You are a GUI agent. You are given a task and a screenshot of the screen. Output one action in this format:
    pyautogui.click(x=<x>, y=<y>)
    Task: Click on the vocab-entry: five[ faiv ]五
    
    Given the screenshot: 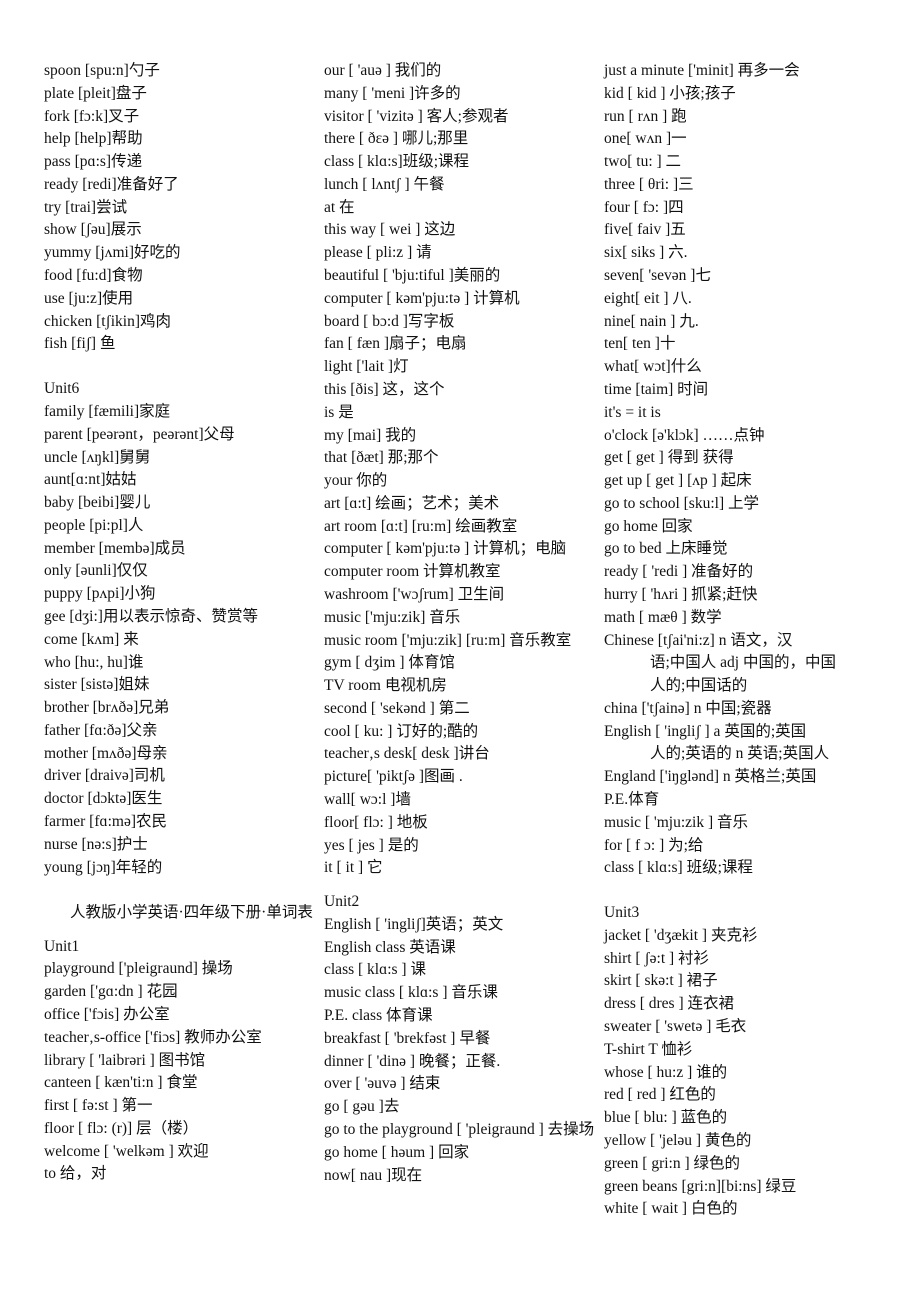 What is the action you would take?
    pyautogui.click(x=645, y=230)
    